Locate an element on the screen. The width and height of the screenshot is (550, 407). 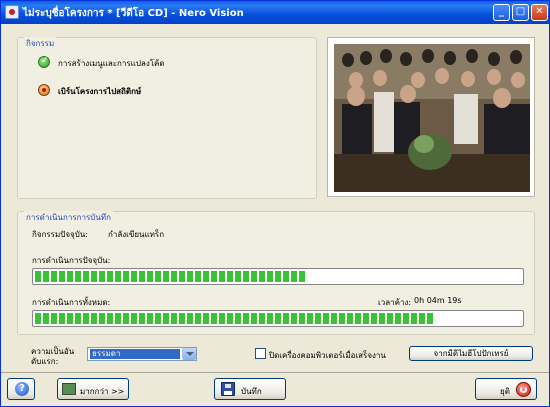
help-icon: ? is located at coordinates (22, 389).